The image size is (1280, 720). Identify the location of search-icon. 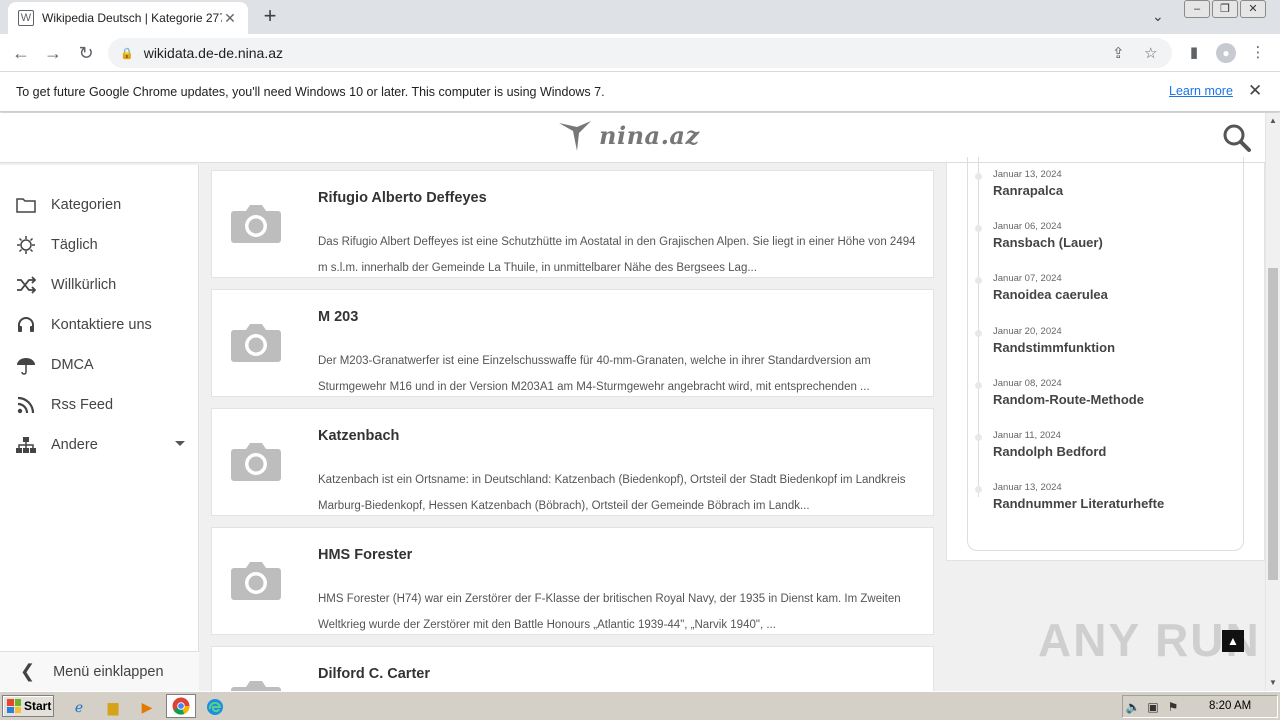
(1237, 138).